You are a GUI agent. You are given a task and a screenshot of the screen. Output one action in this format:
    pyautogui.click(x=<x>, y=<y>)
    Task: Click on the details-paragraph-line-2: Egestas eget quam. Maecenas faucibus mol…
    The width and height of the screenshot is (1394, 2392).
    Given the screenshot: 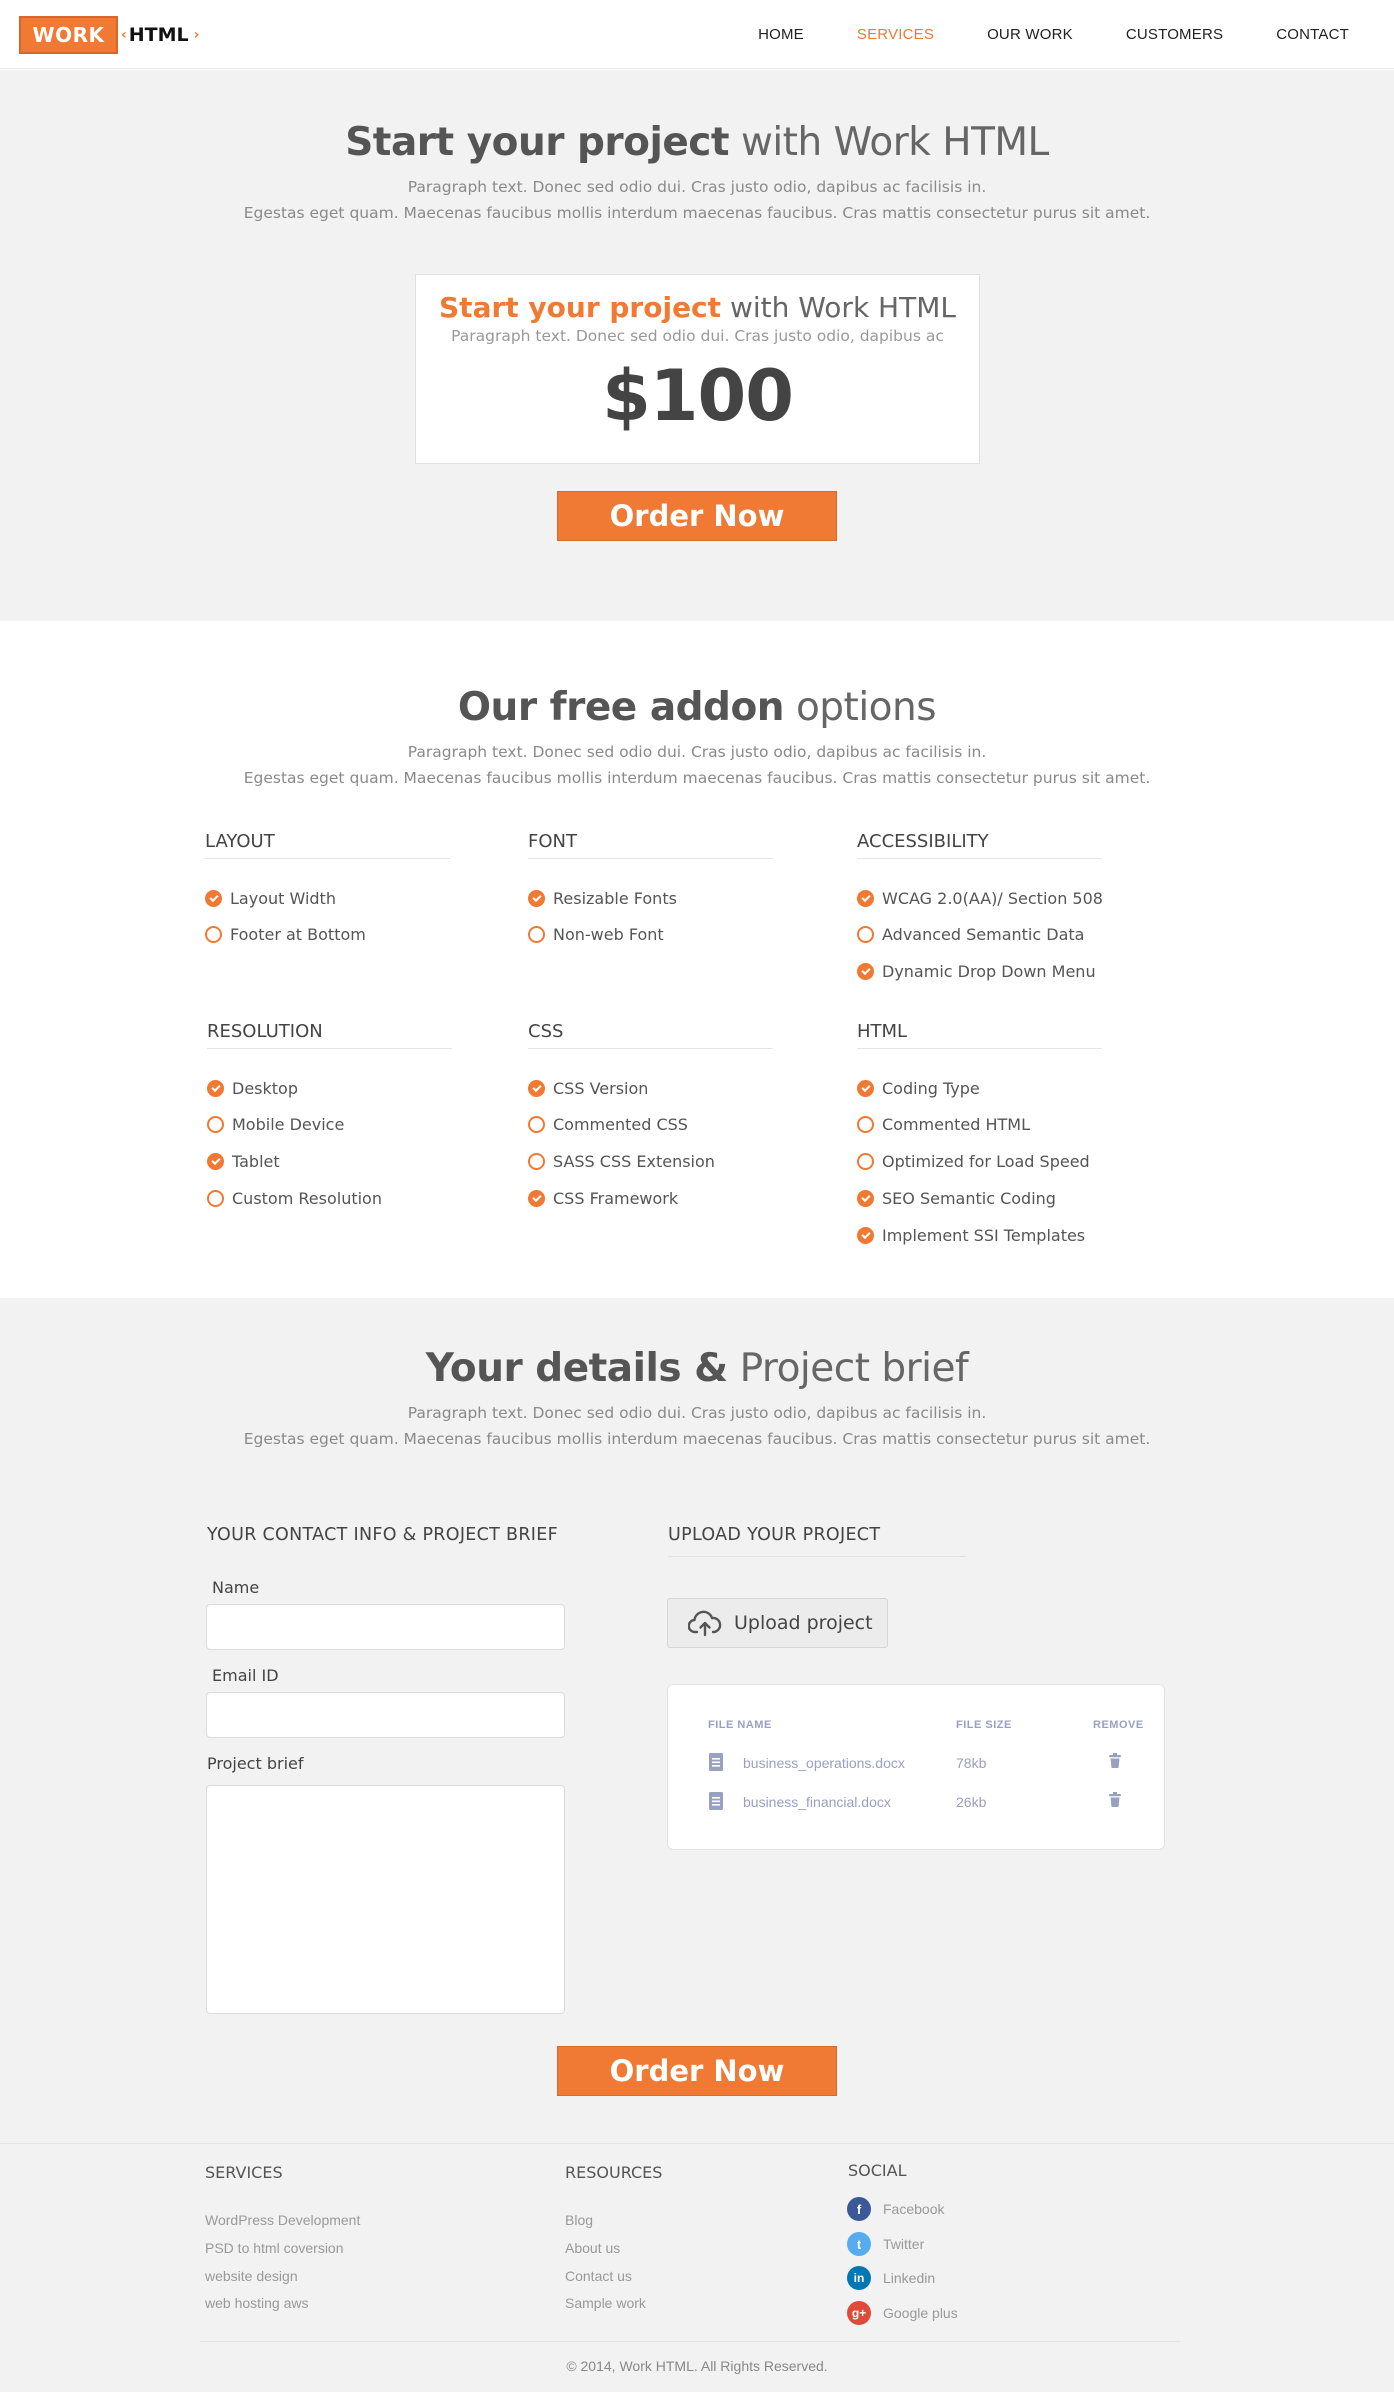 What is the action you would take?
    pyautogui.click(x=697, y=1439)
    